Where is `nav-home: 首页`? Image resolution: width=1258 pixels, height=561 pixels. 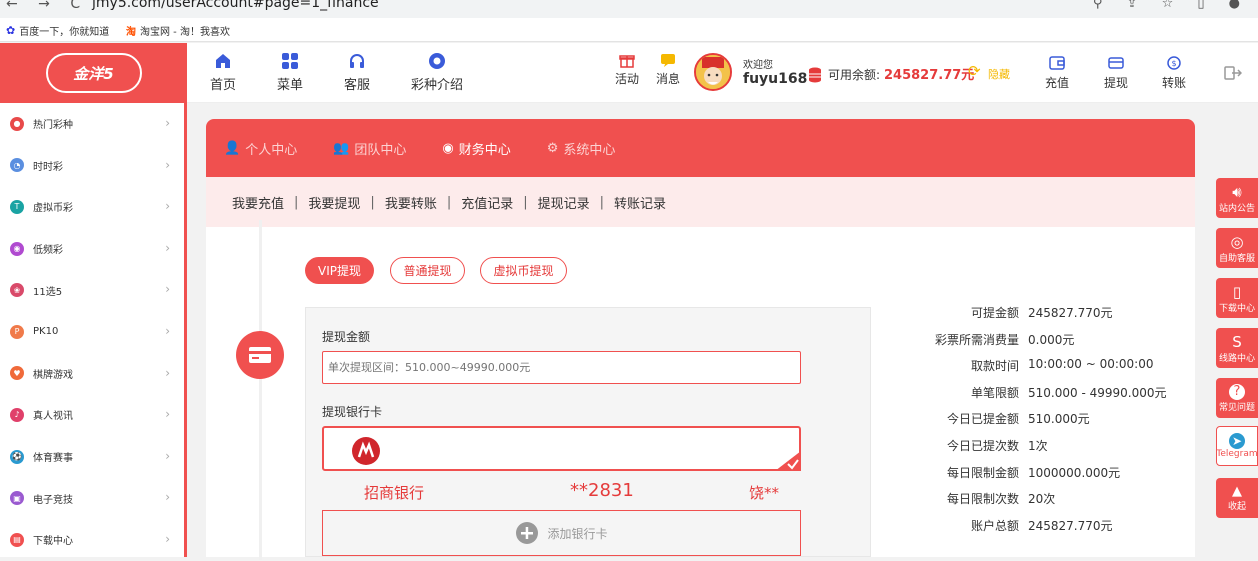
nav-home: 首页 is located at coordinates (223, 72).